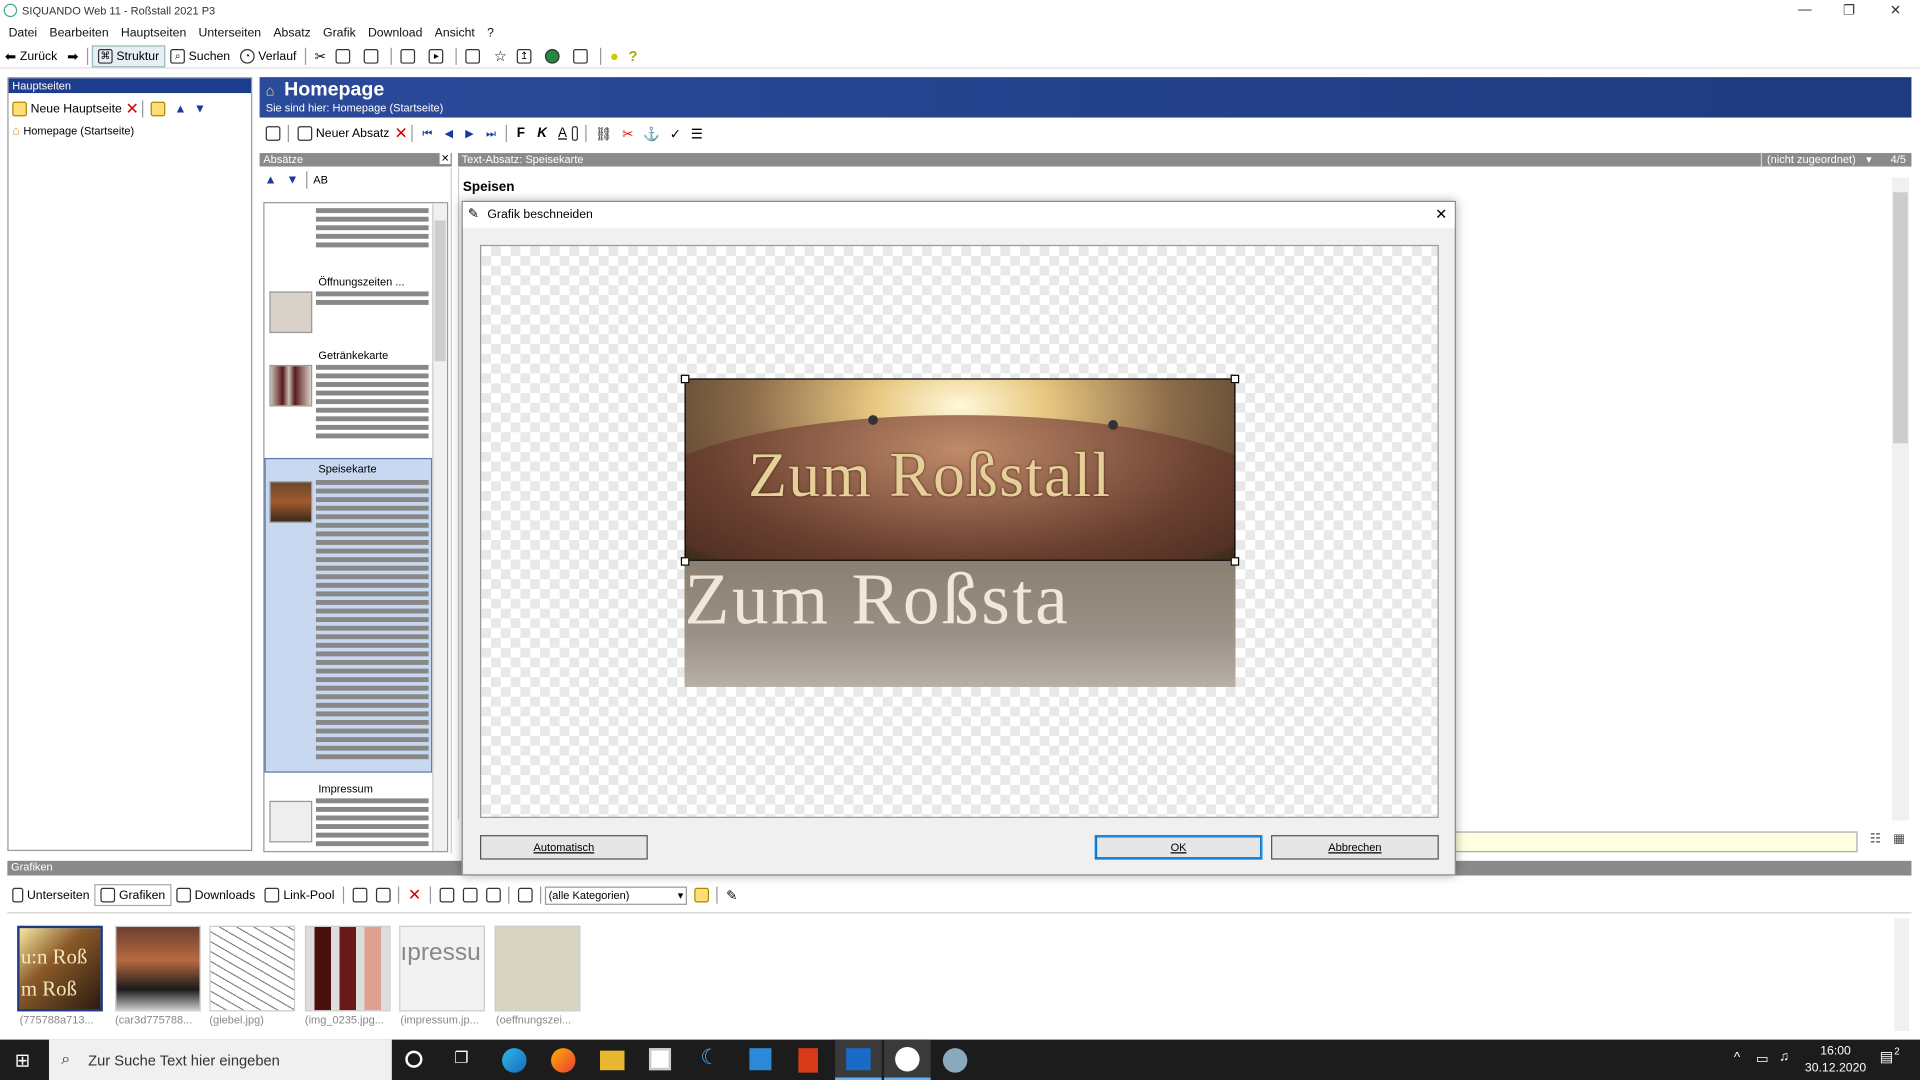  I want to click on new-paragraph-button: Neuer Absatz, so click(344, 133).